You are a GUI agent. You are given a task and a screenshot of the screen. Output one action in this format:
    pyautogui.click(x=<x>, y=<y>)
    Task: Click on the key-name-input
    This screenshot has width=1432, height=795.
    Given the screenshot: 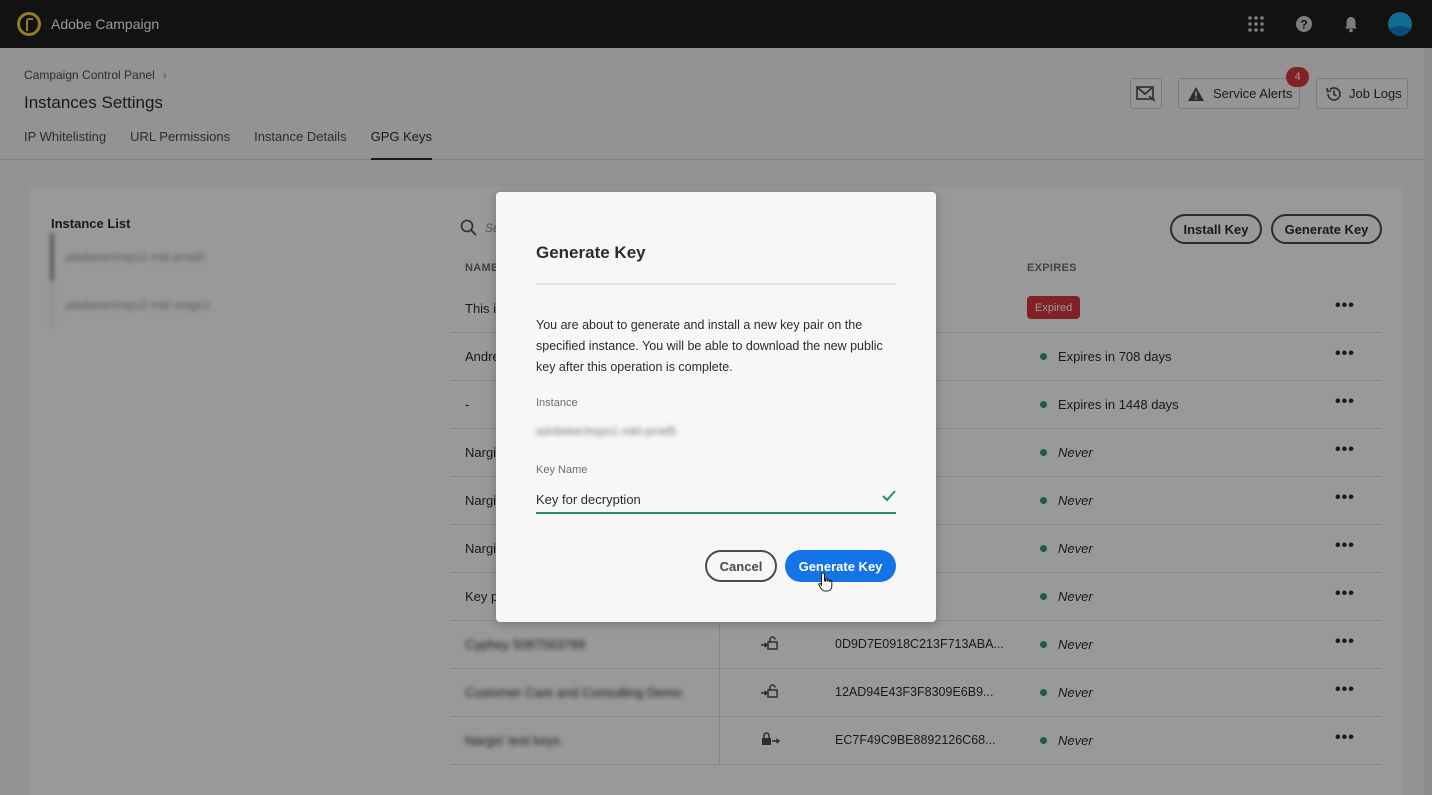 What is the action you would take?
    pyautogui.click(x=716, y=499)
    